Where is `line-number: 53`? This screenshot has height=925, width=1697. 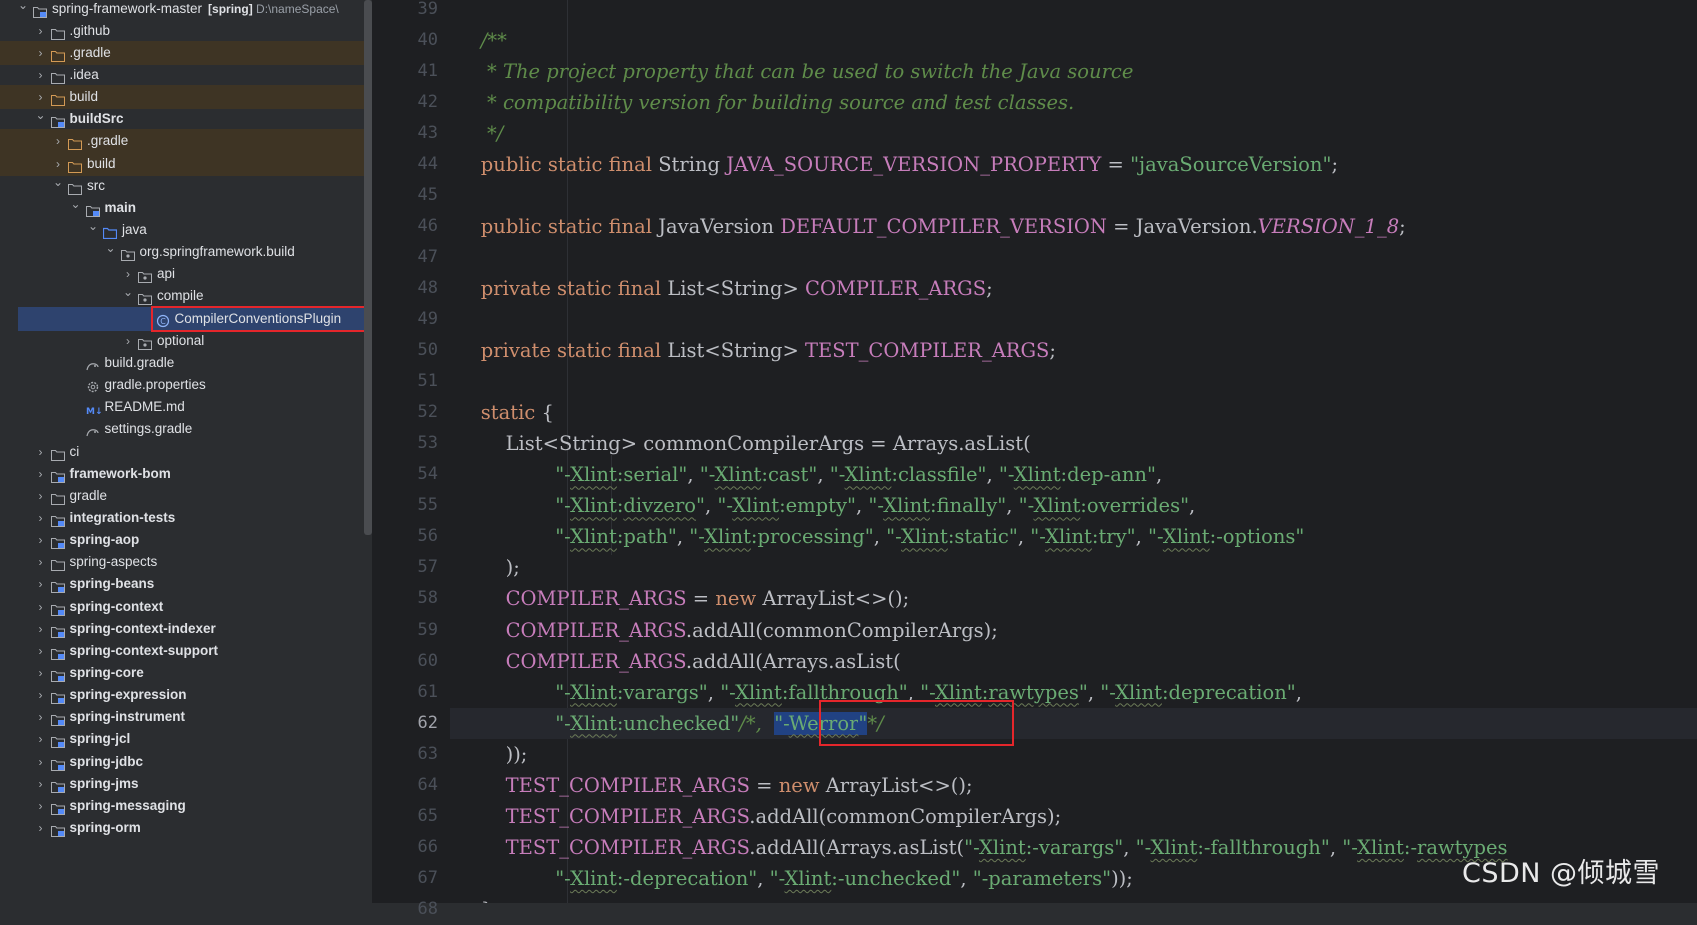 line-number: 53 is located at coordinates (427, 443).